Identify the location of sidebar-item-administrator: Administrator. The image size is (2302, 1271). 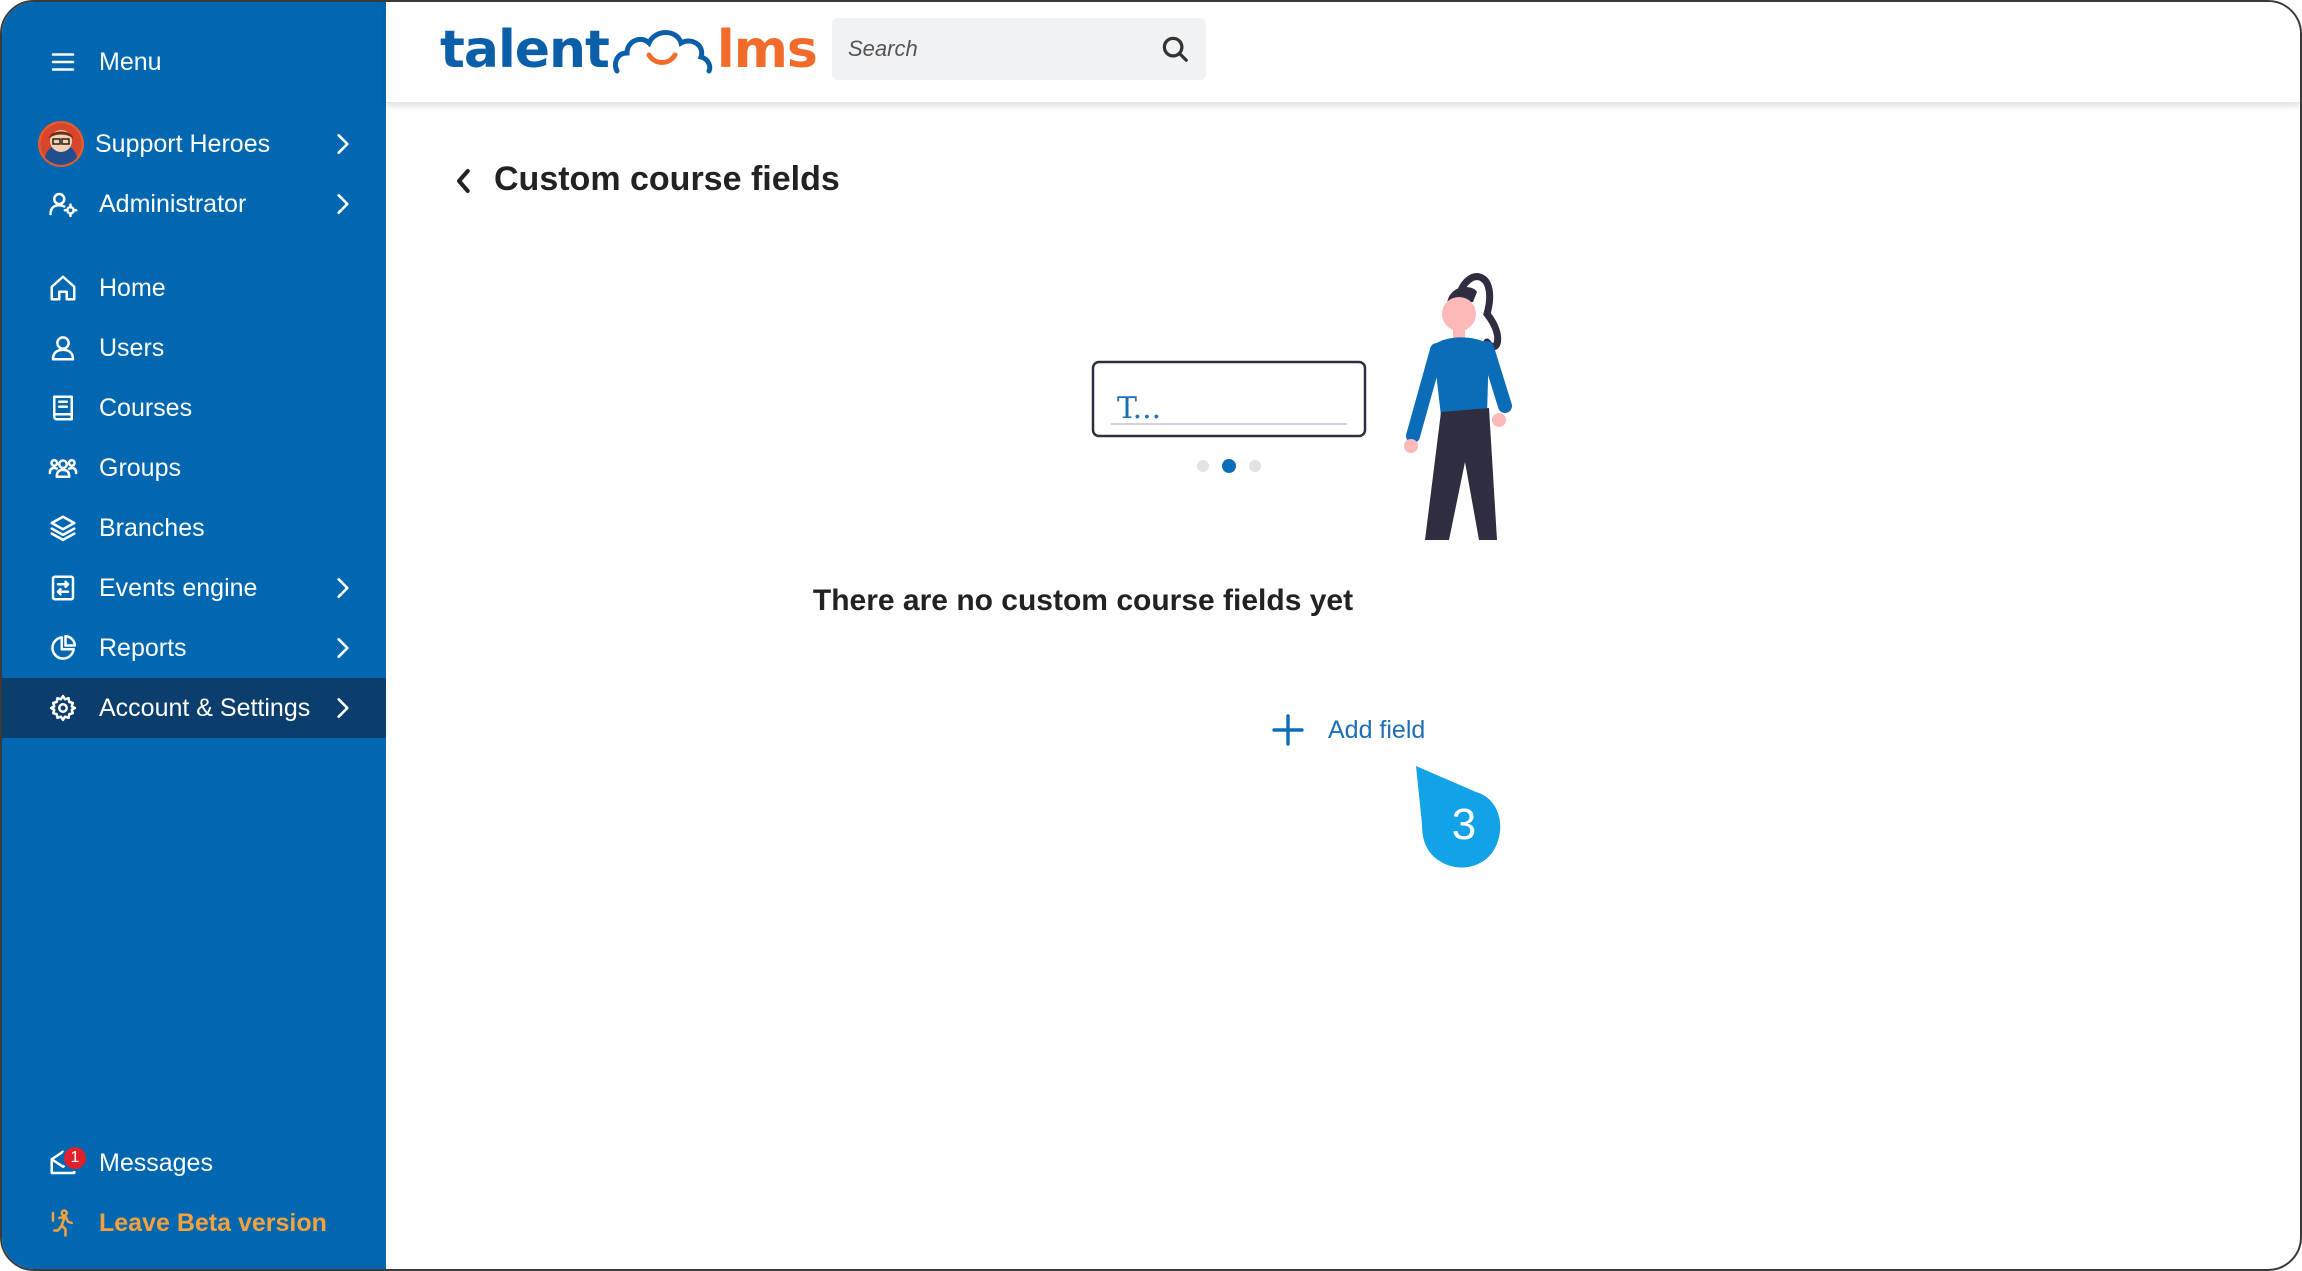
(194, 204).